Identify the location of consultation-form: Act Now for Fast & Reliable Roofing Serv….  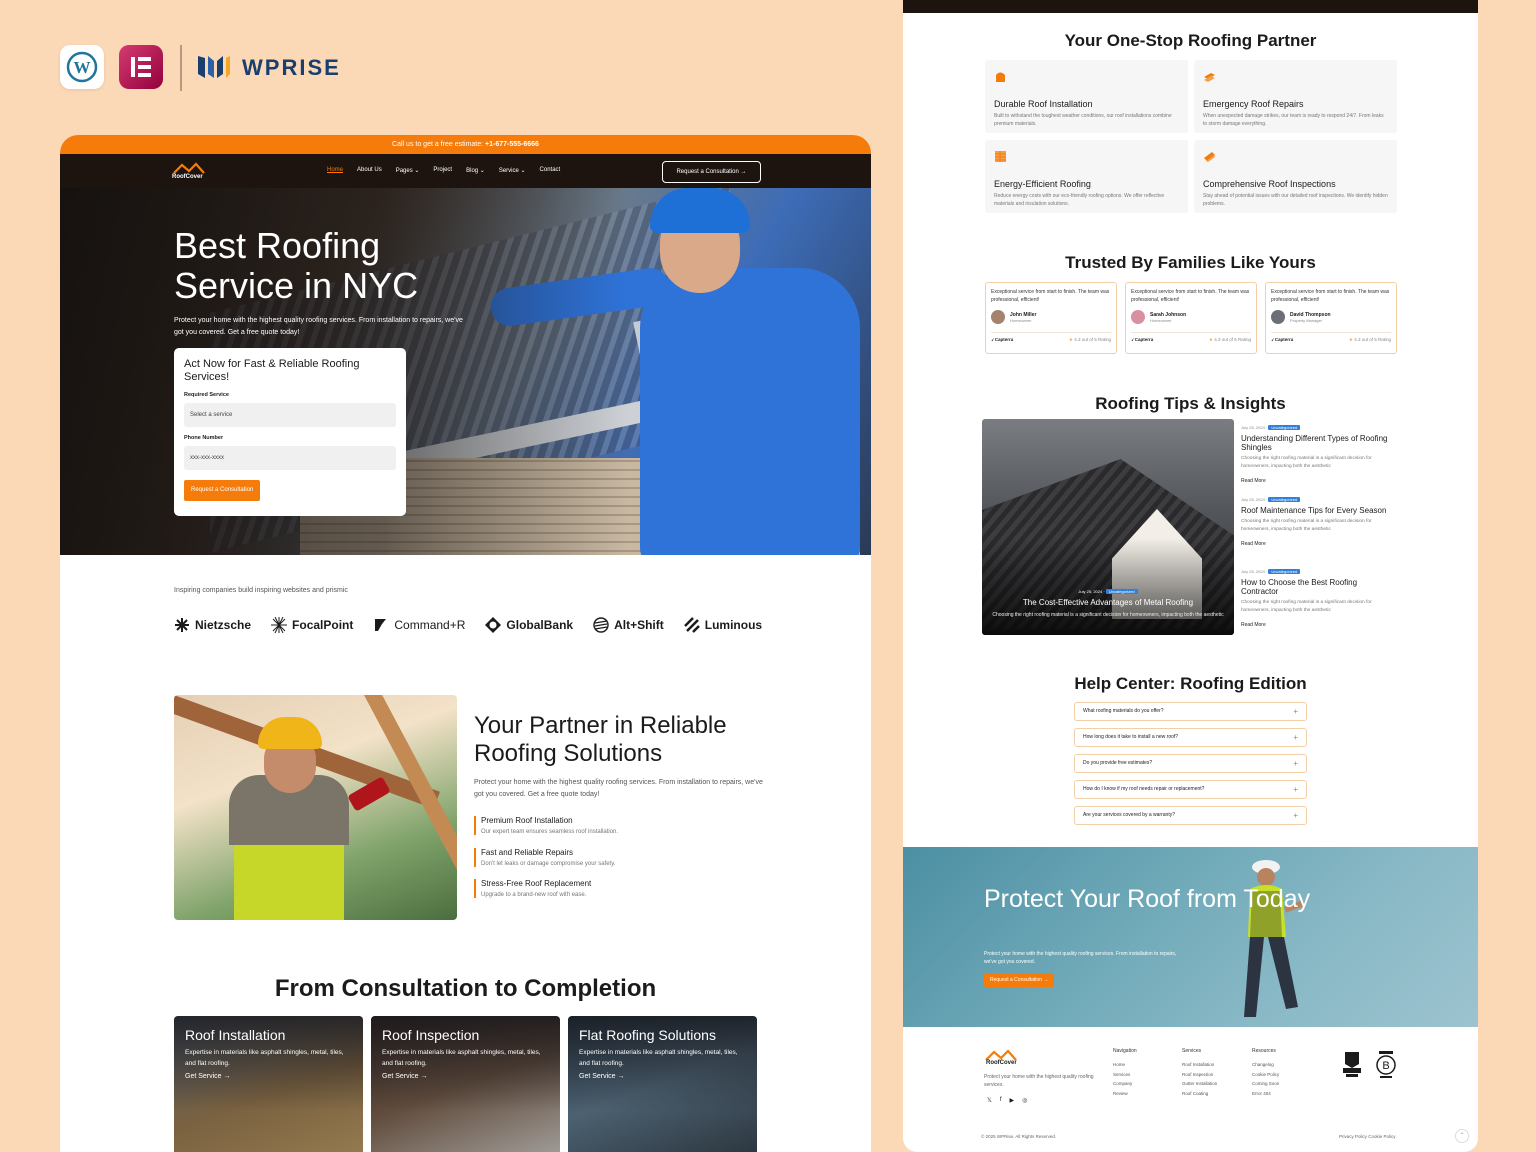
(290, 432).